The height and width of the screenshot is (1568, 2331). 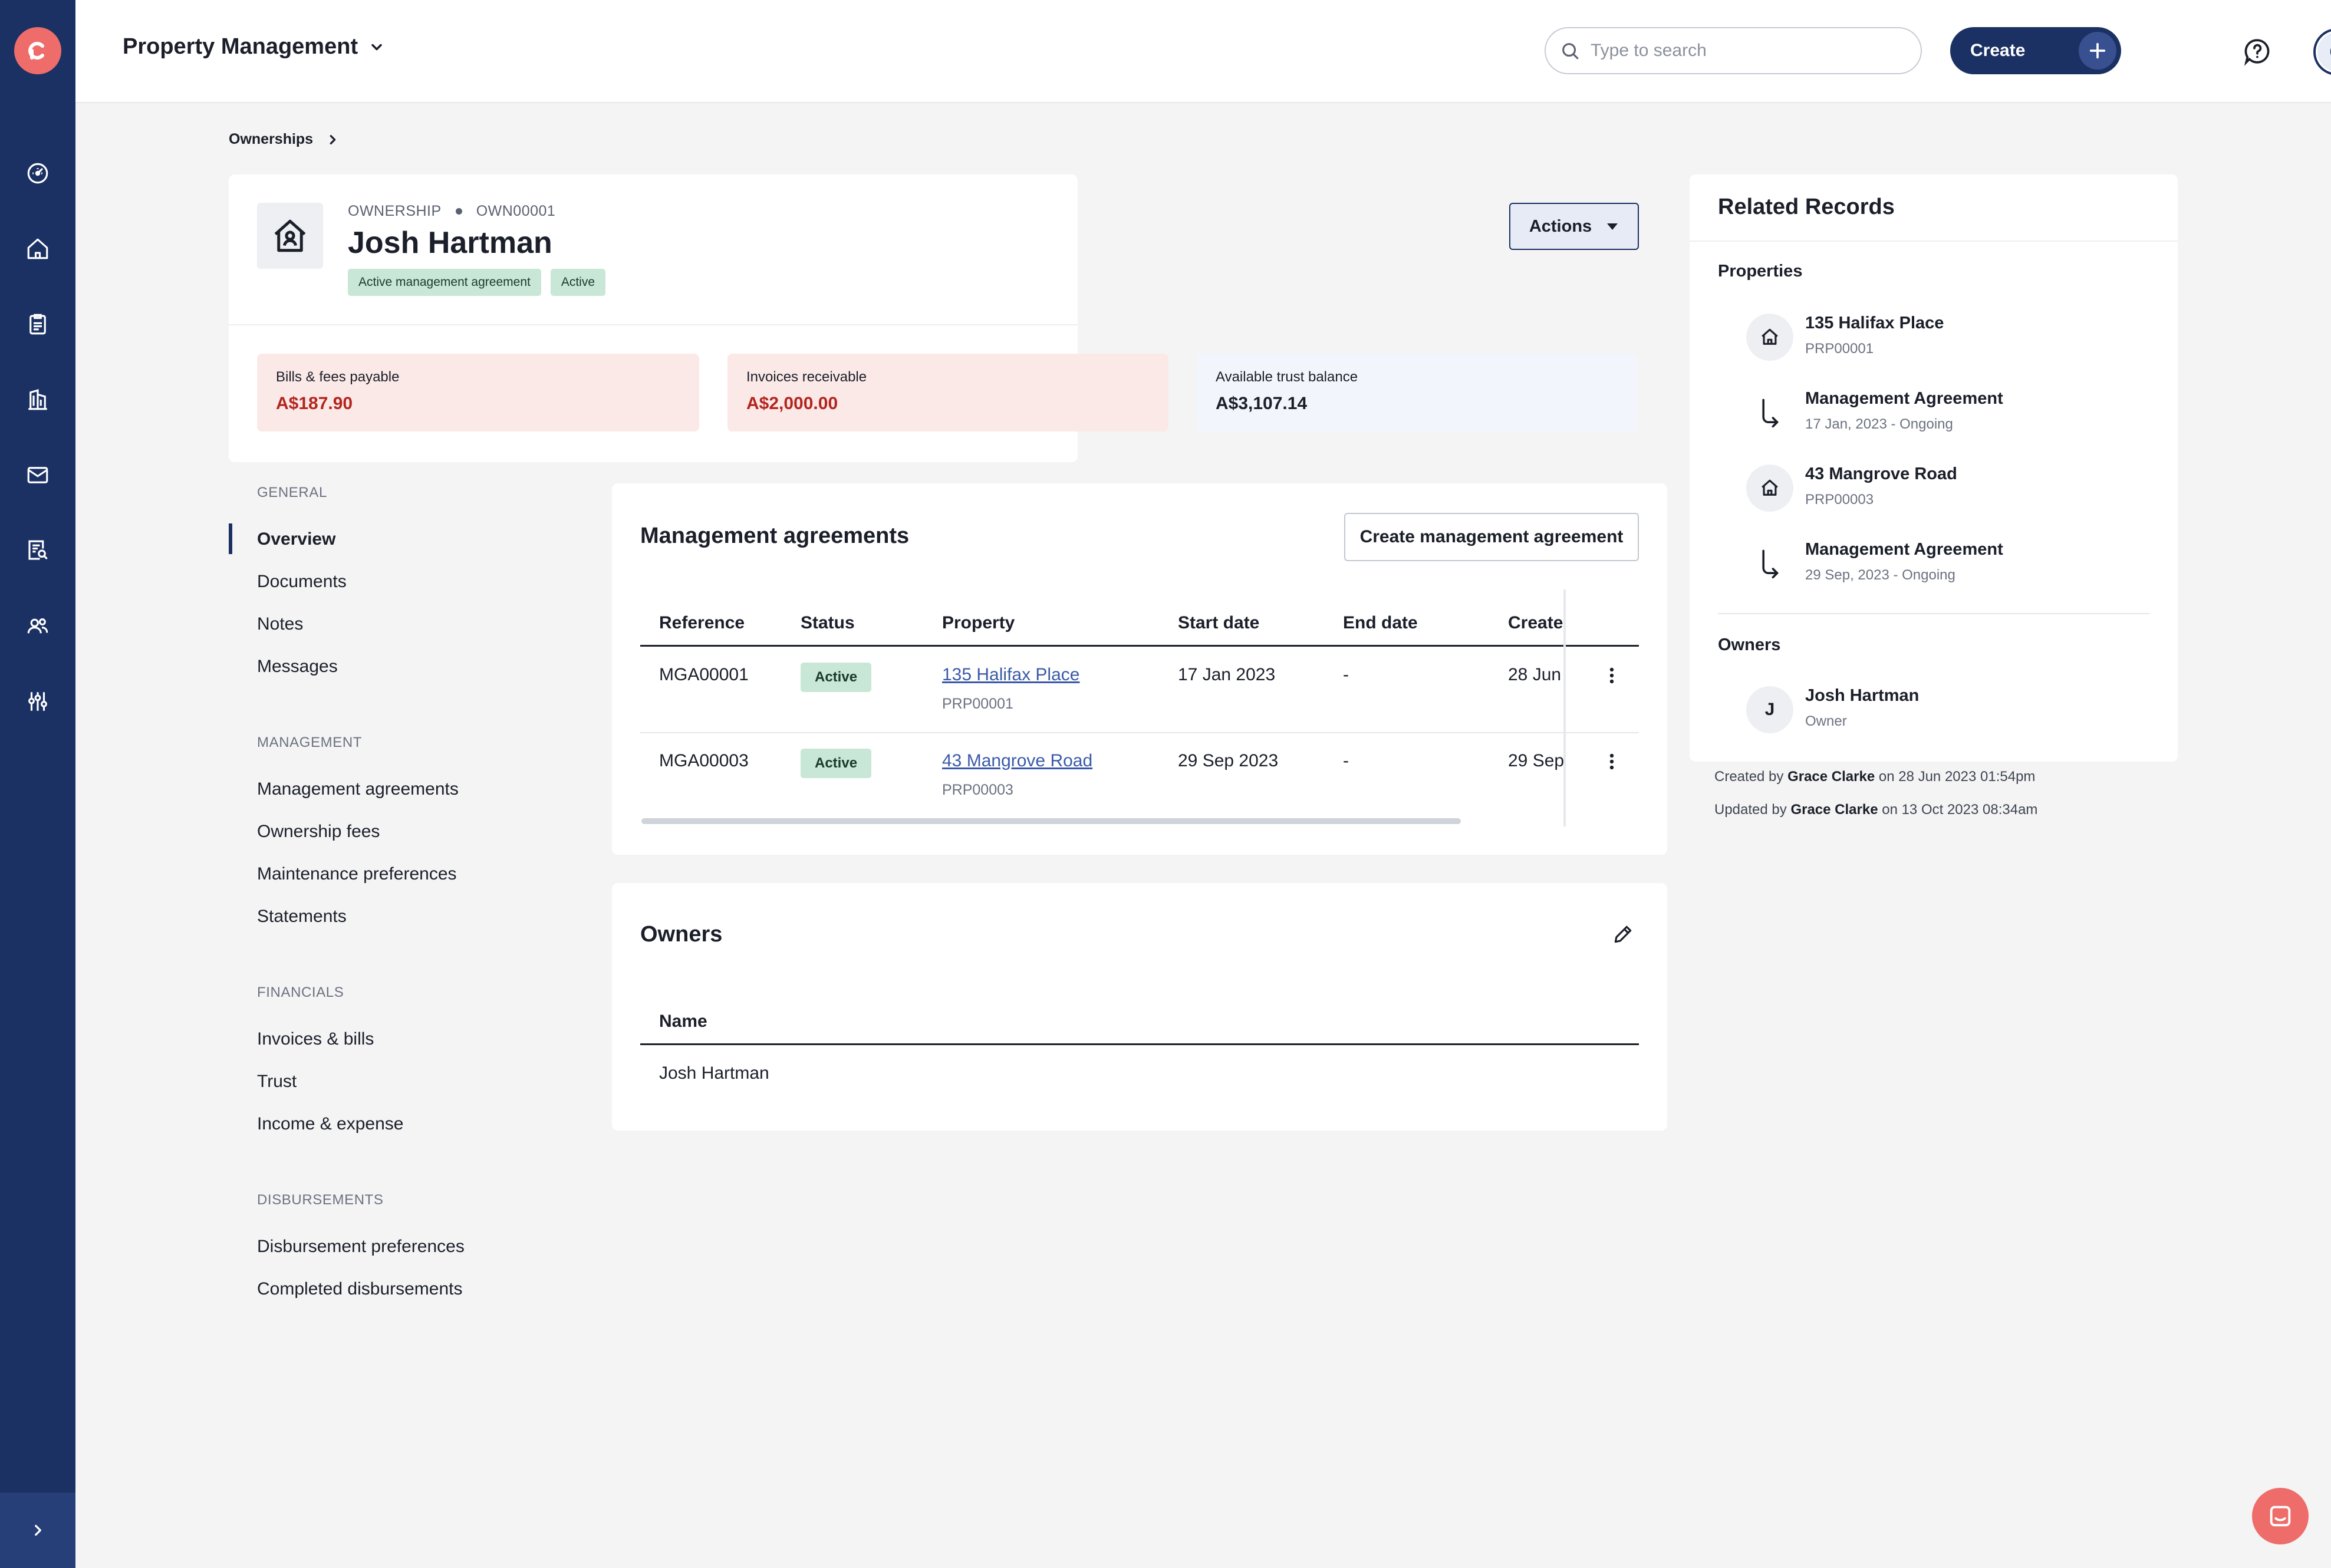 What do you see at coordinates (978, 623) in the screenshot?
I see `column-header-property: Property` at bounding box center [978, 623].